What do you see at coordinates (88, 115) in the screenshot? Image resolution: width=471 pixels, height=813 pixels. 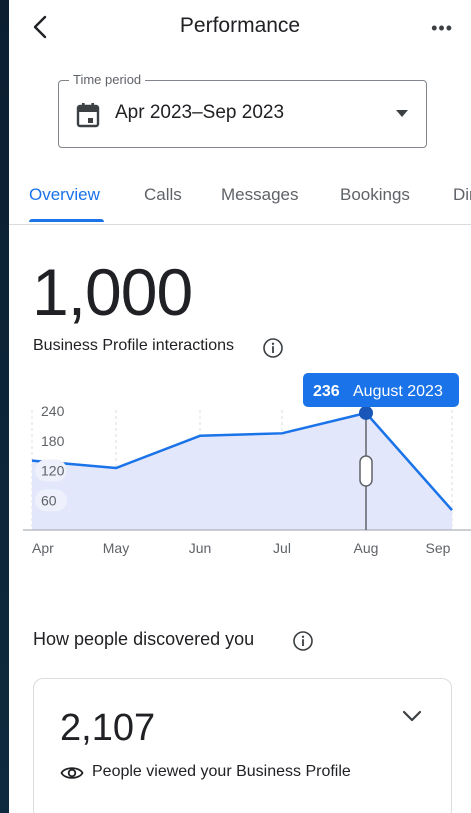 I see `calendar-icon` at bounding box center [88, 115].